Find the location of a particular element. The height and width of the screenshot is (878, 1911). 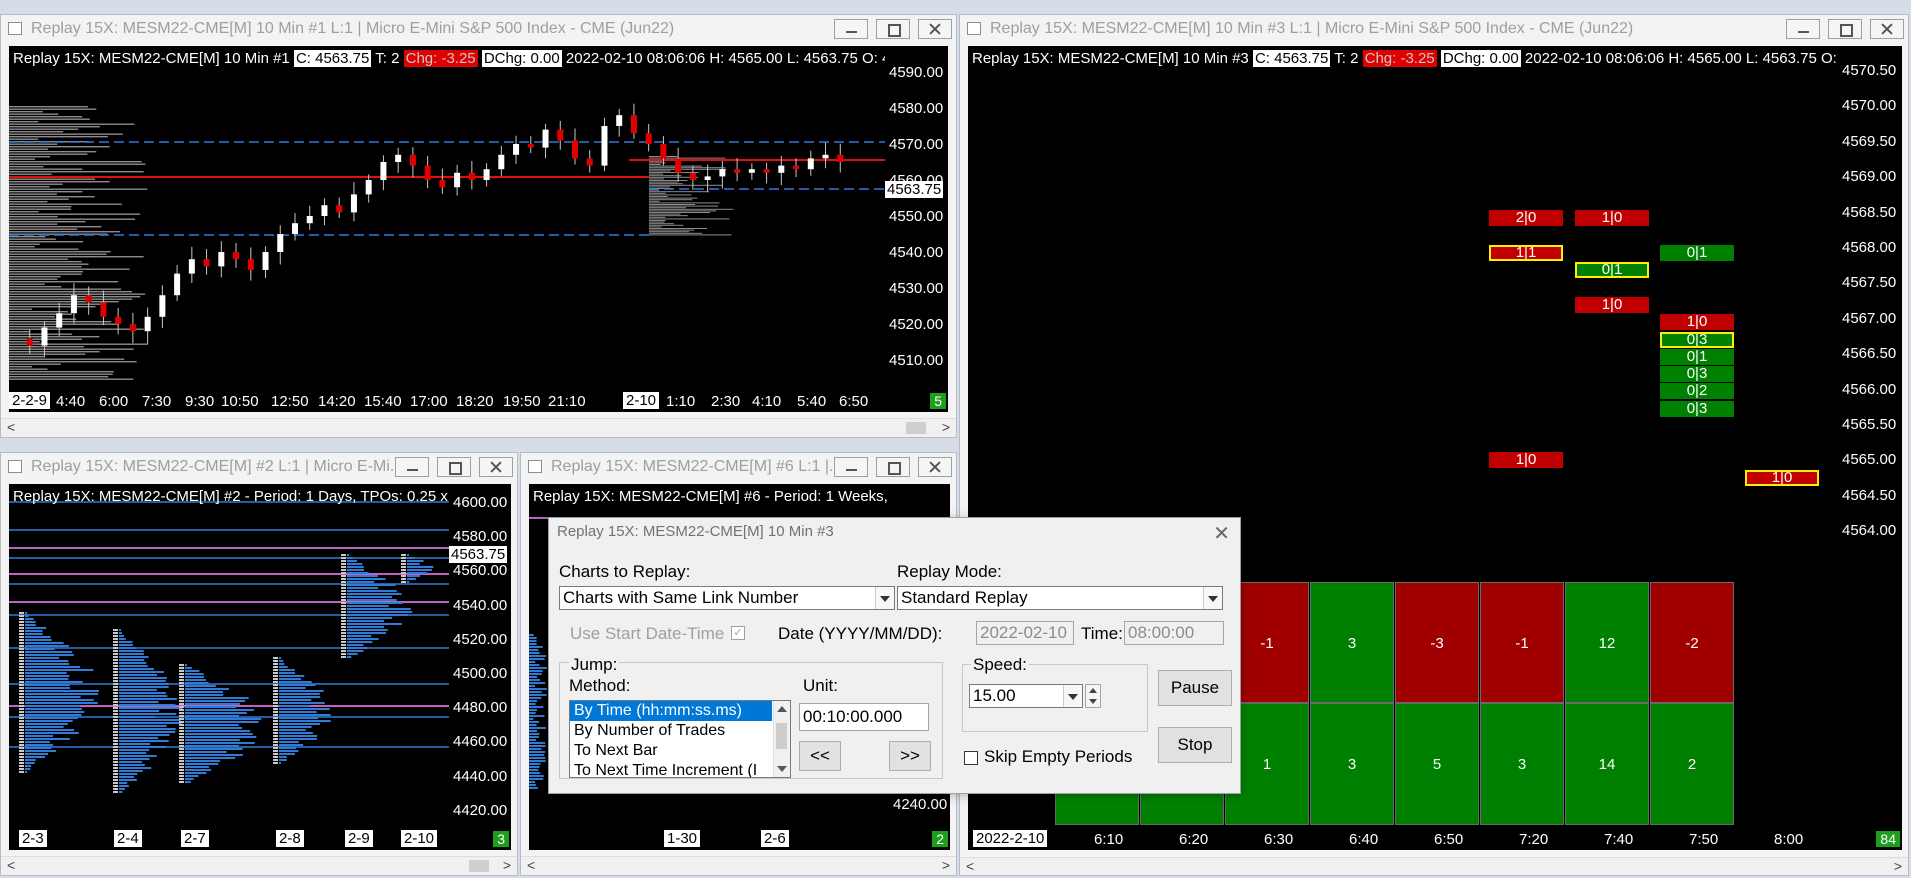

jump-method-option: To Next Time Increment (I is located at coordinates (671, 769).